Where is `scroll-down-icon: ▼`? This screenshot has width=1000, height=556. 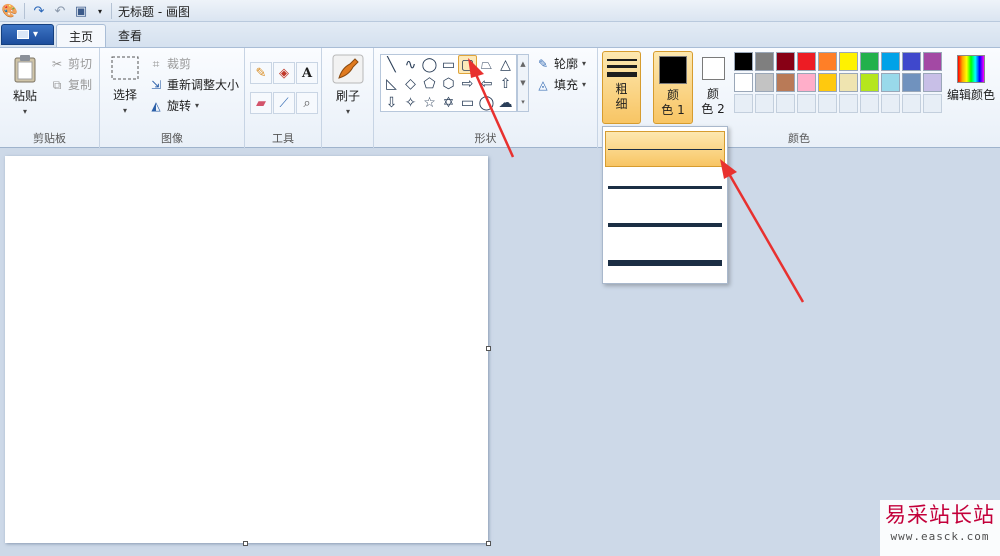
scroll-down-icon: ▼ is located at coordinates (522, 83).